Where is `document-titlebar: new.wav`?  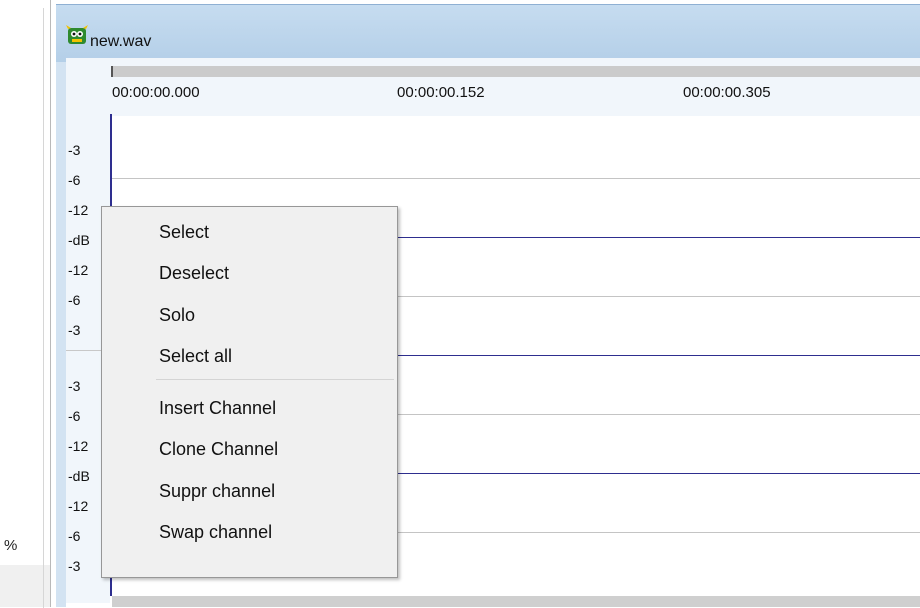 document-titlebar: new.wav is located at coordinates (488, 33).